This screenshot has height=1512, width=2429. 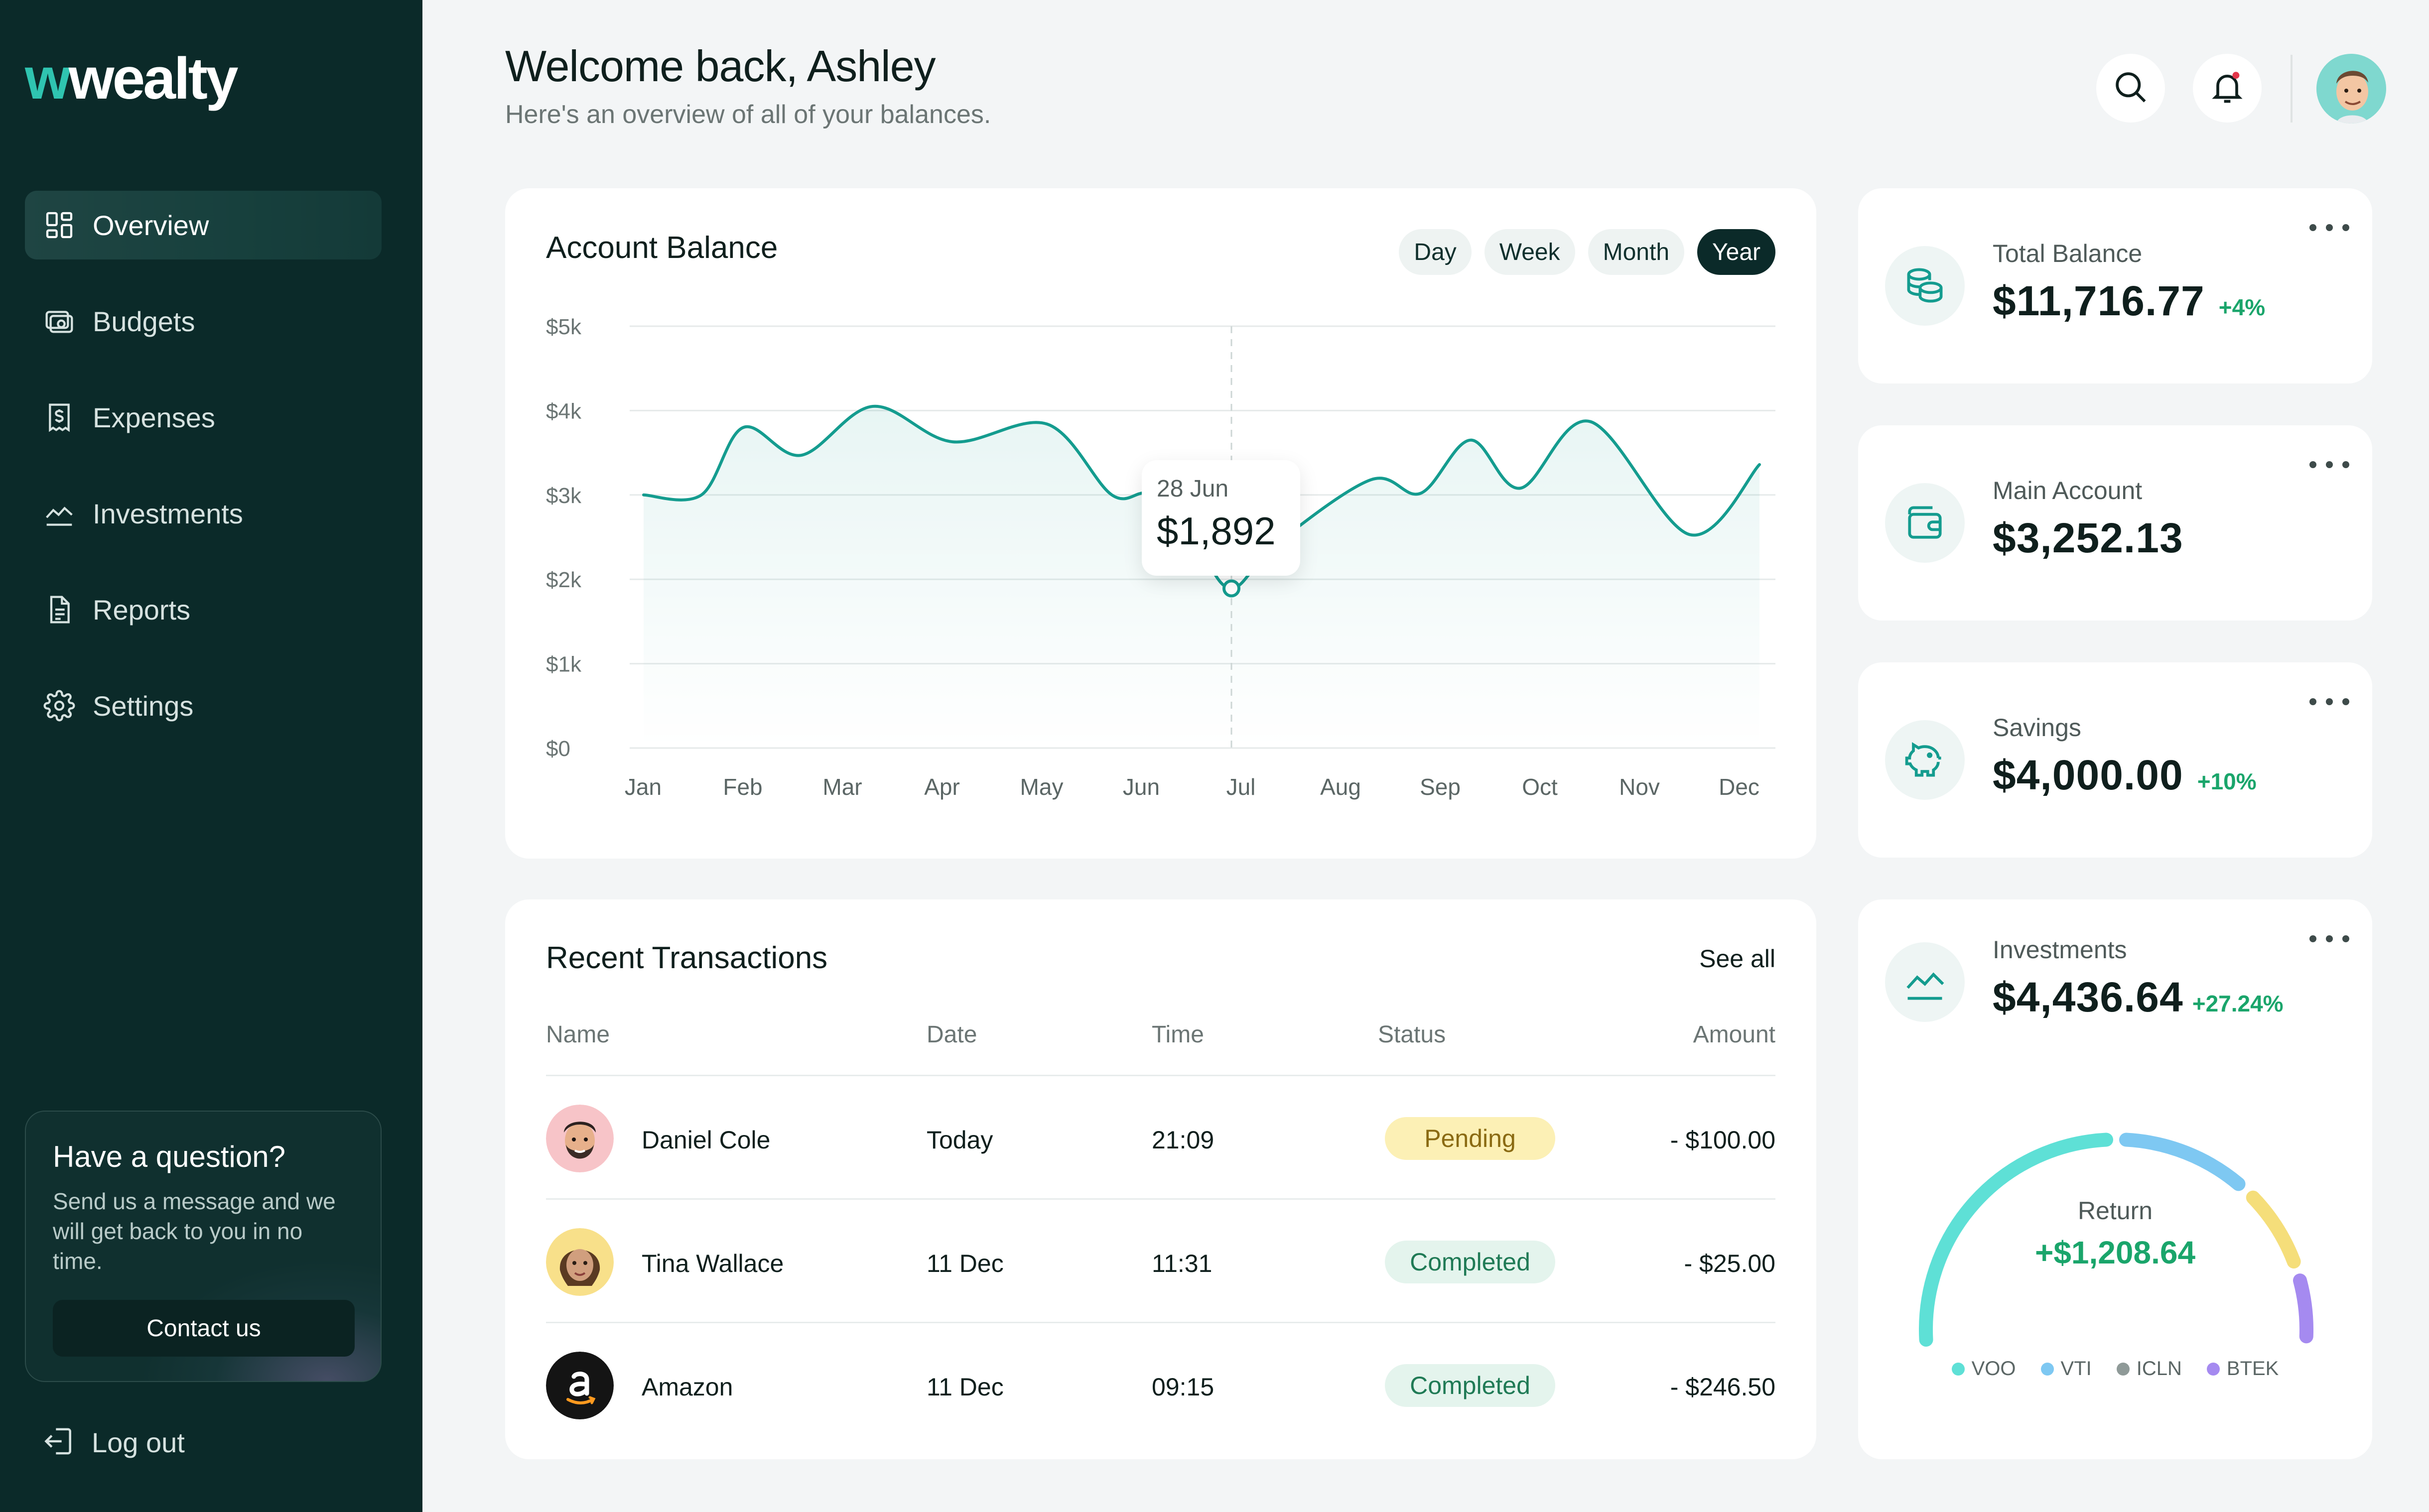 I want to click on stat-label: Main Account, so click(x=2068, y=490).